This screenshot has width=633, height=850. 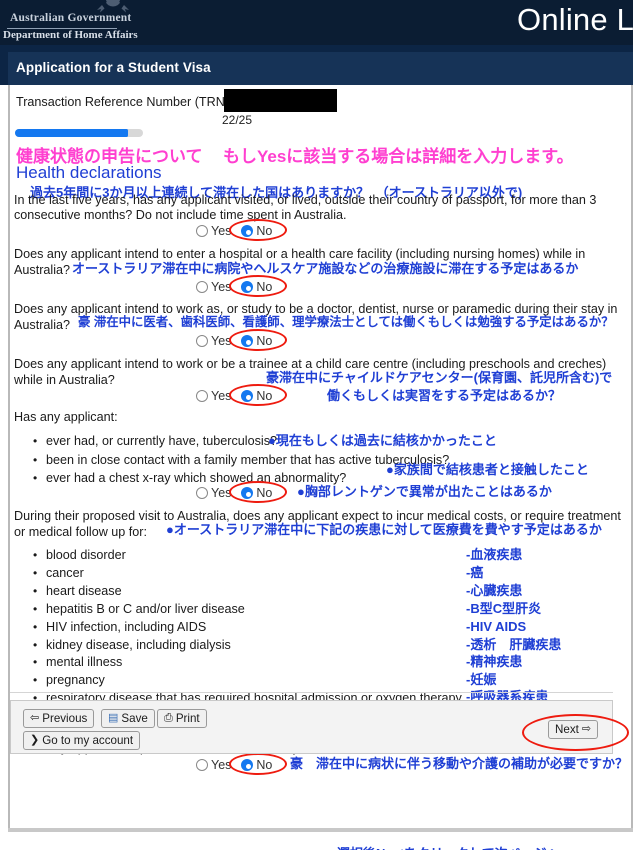 What do you see at coordinates (89, 172) in the screenshot?
I see `section-heading-health-declarations: Health declarations` at bounding box center [89, 172].